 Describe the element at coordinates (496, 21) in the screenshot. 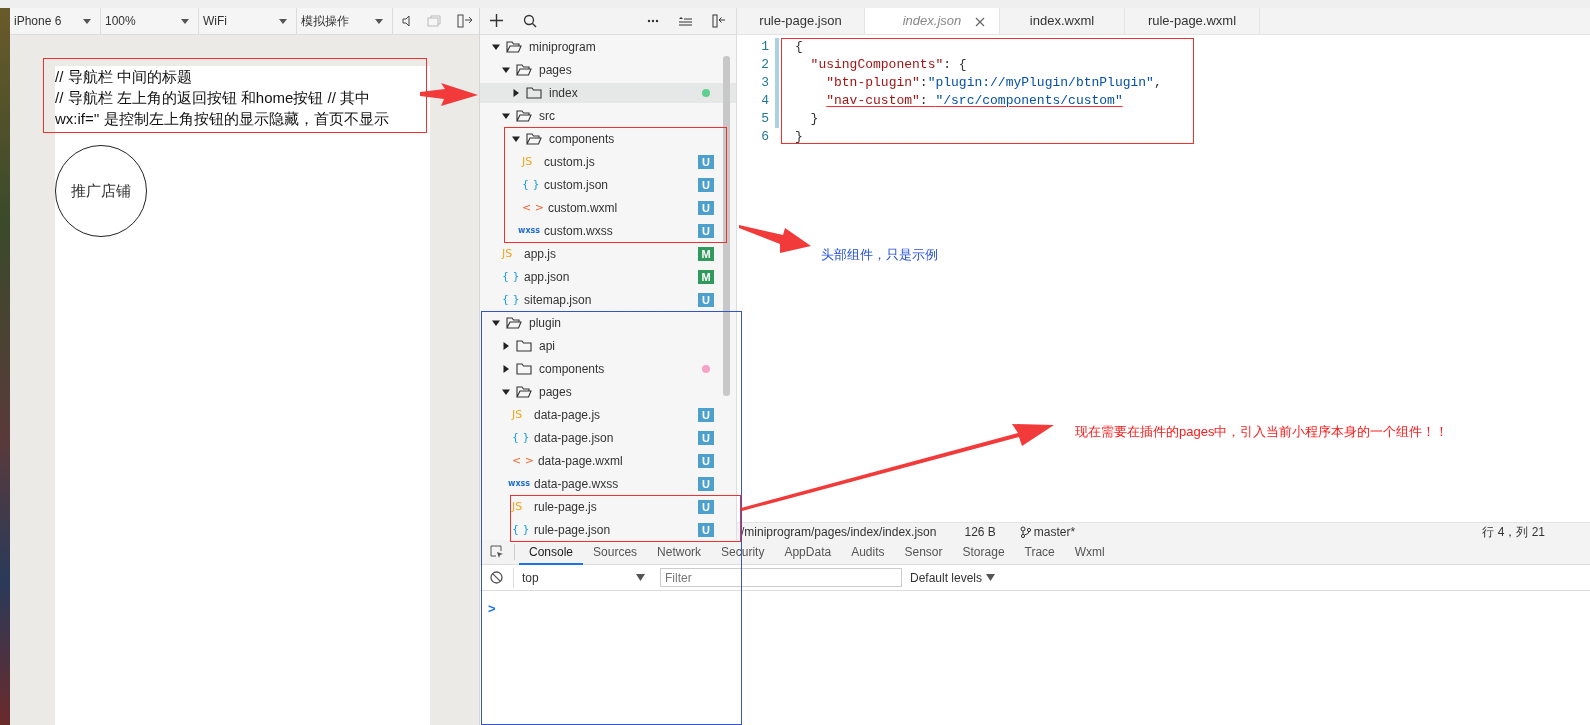

I see `plus-icon` at that location.